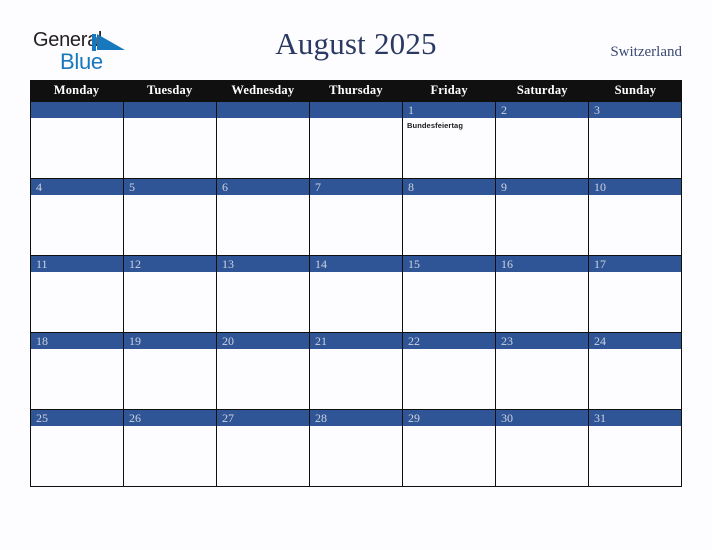 The height and width of the screenshot is (550, 712). What do you see at coordinates (356, 341) in the screenshot?
I see `day-number-bar: 21` at bounding box center [356, 341].